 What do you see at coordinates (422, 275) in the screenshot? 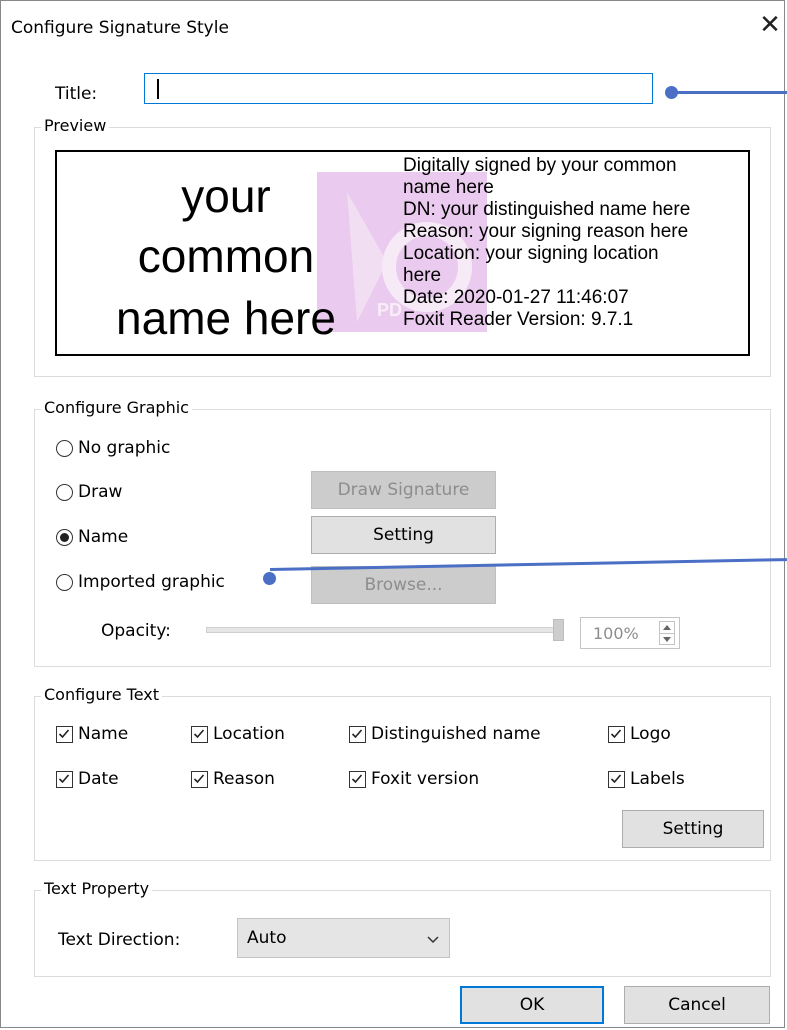
I see `info-line: here` at bounding box center [422, 275].